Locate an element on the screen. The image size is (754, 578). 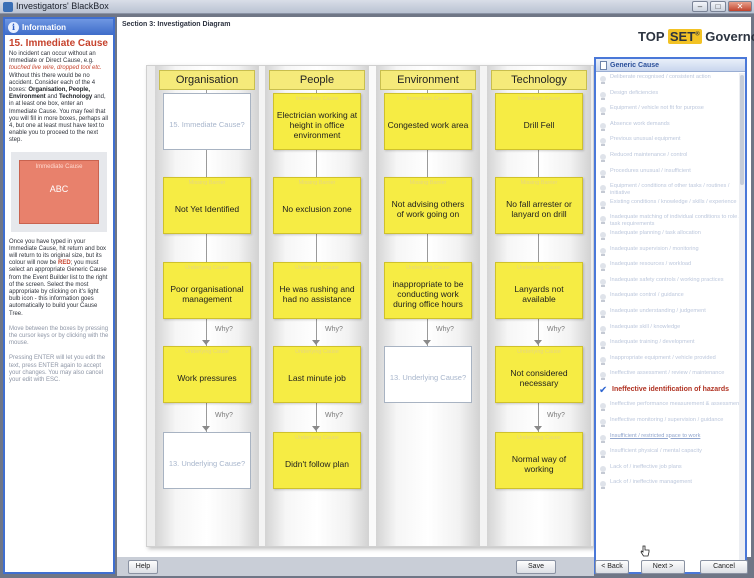
generic-cause-title: Generic Cause is located at coordinates (635, 65).